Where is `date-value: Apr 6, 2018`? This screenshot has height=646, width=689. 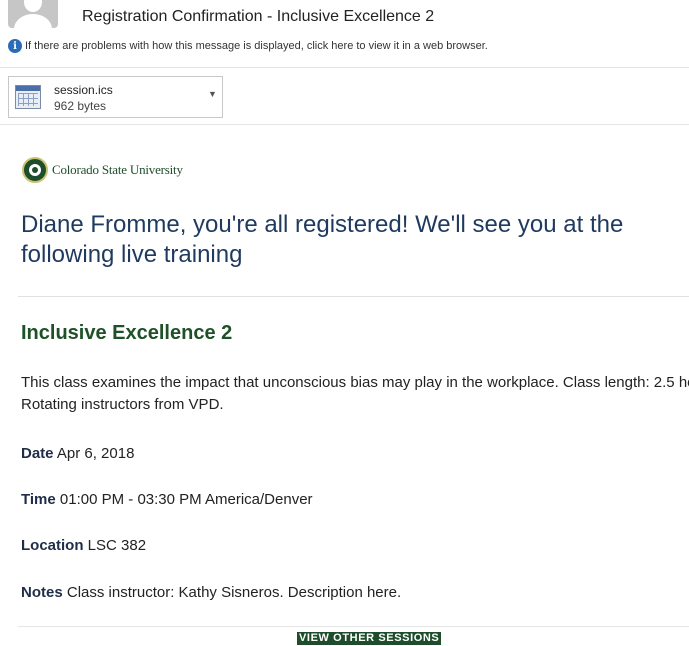
date-value: Apr 6, 2018 is located at coordinates (95, 453).